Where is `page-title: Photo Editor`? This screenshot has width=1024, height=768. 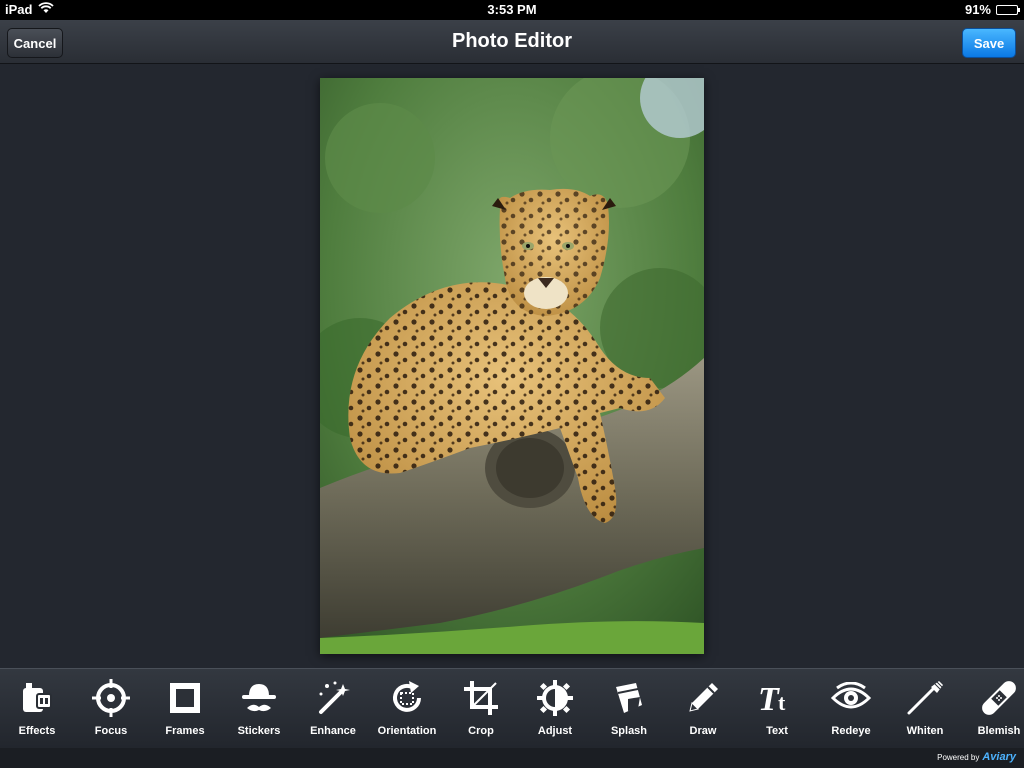
page-title: Photo Editor is located at coordinates (512, 41).